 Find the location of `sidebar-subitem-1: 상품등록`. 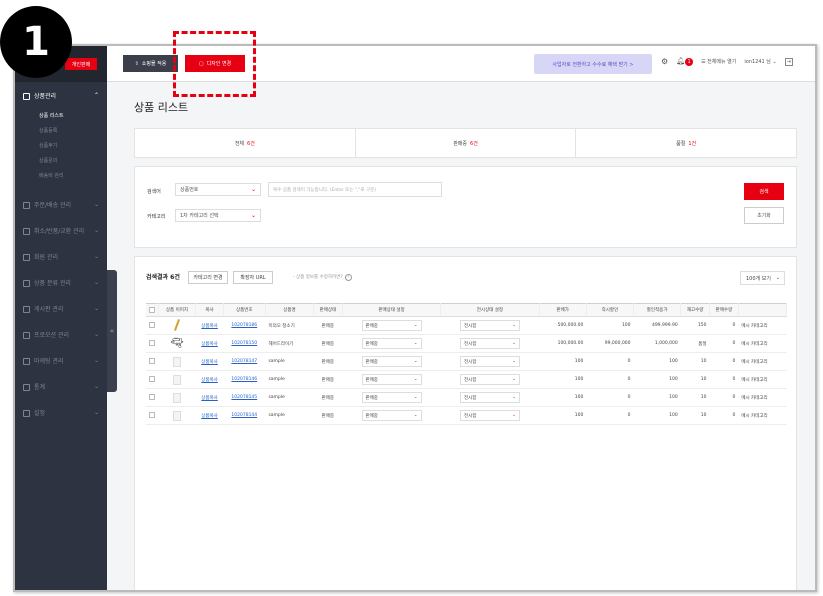

sidebar-subitem-1: 상품등록 is located at coordinates (61, 130).